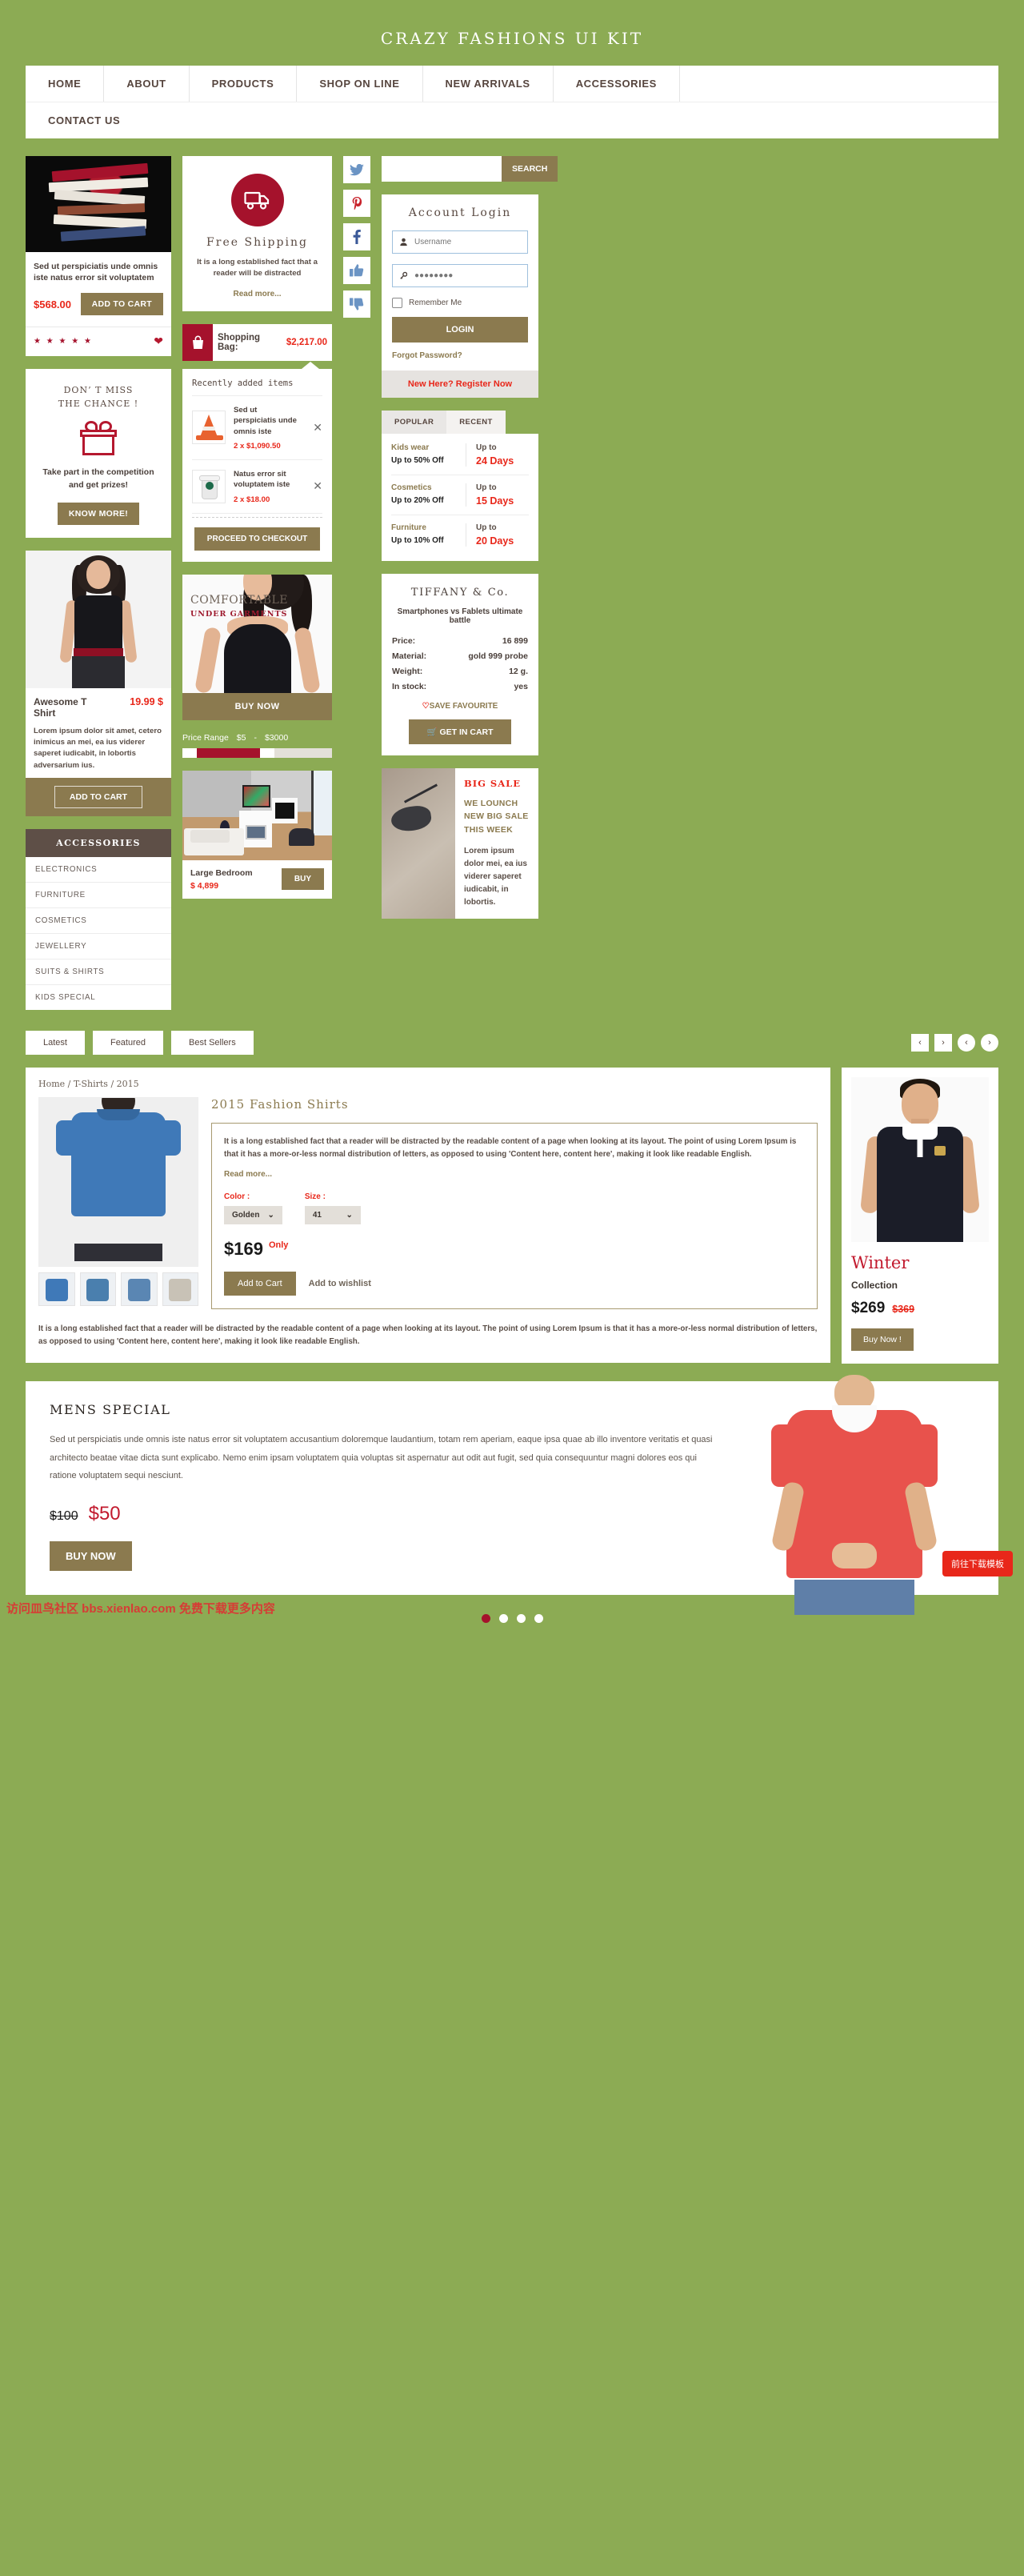 The width and height of the screenshot is (1024, 2576). Describe the element at coordinates (257, 633) in the screenshot. I see `lady-banner-image: COMFORTABLE UNDER GARMENTS` at that location.